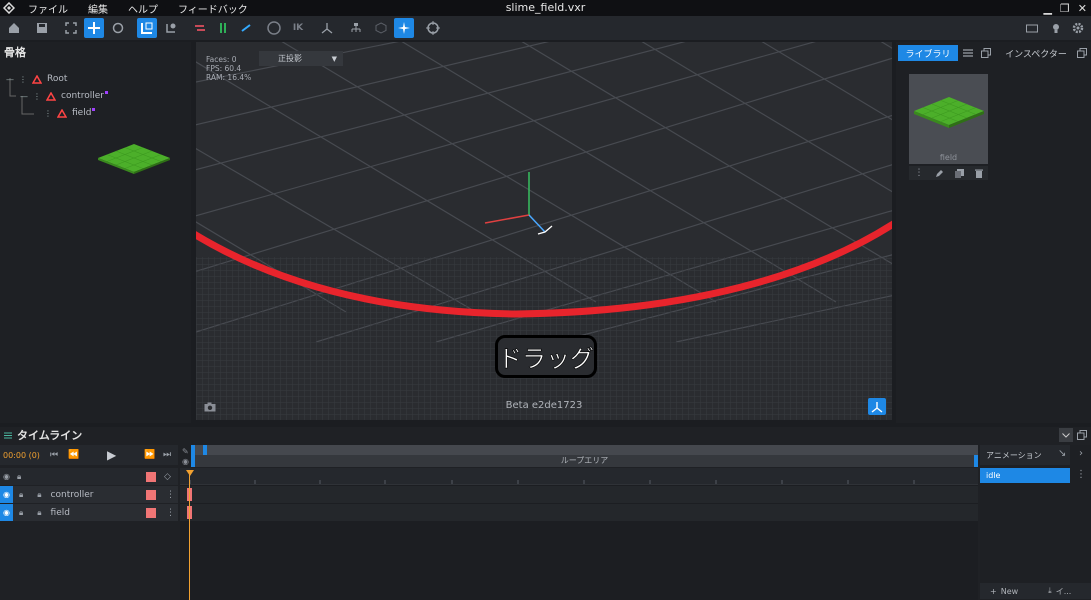 This screenshot has height=600, width=1091. I want to click on playhead, so click(189, 536).